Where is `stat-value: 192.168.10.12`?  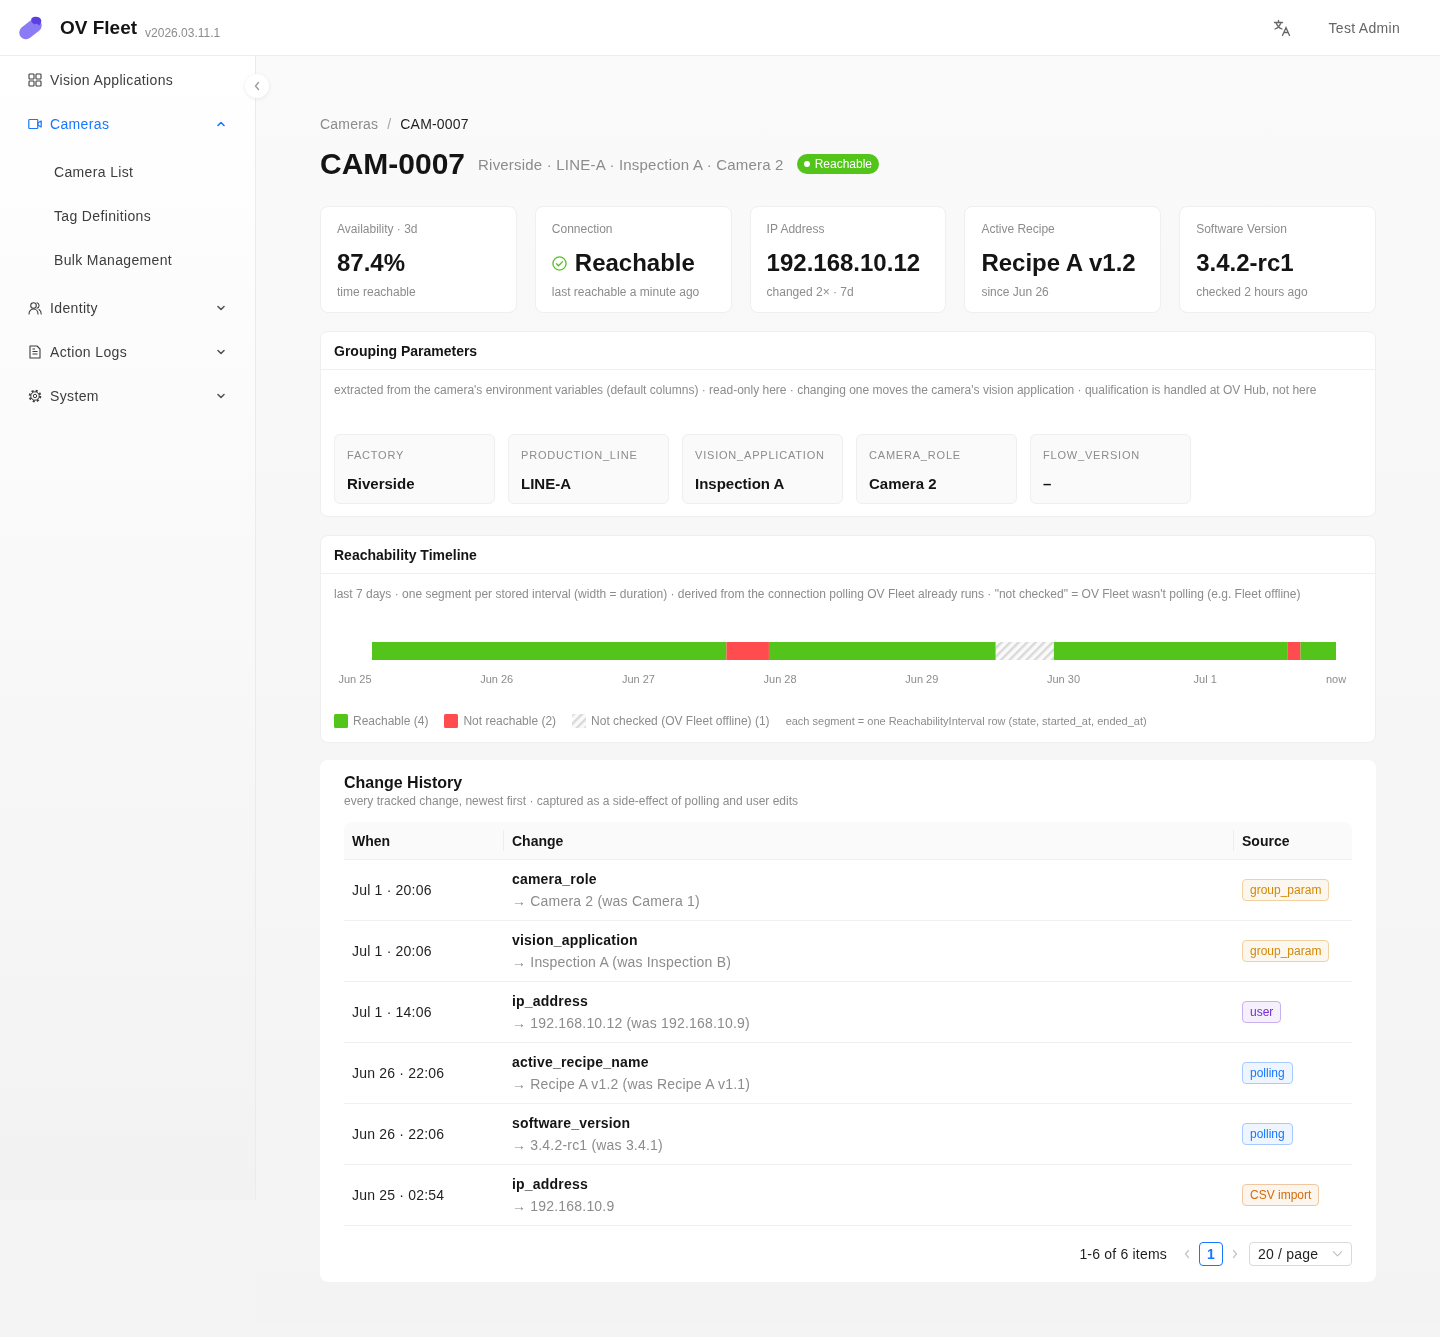
stat-value: 192.168.10.12 is located at coordinates (843, 263).